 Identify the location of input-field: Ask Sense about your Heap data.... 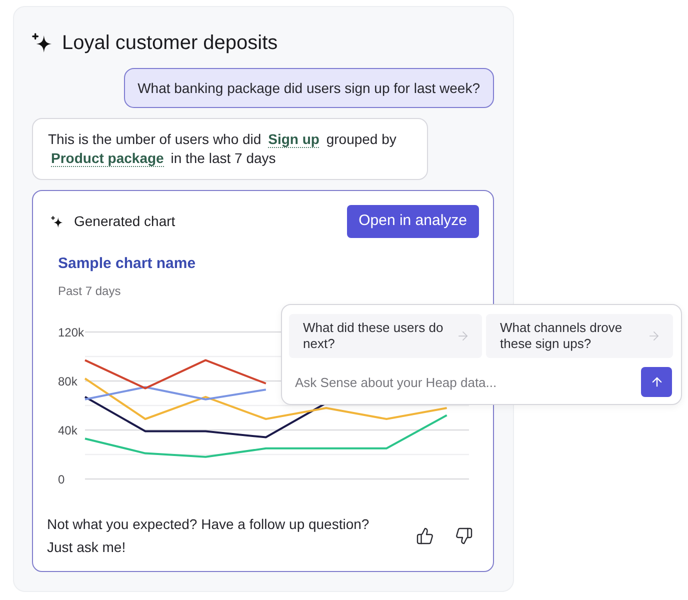
(462, 382).